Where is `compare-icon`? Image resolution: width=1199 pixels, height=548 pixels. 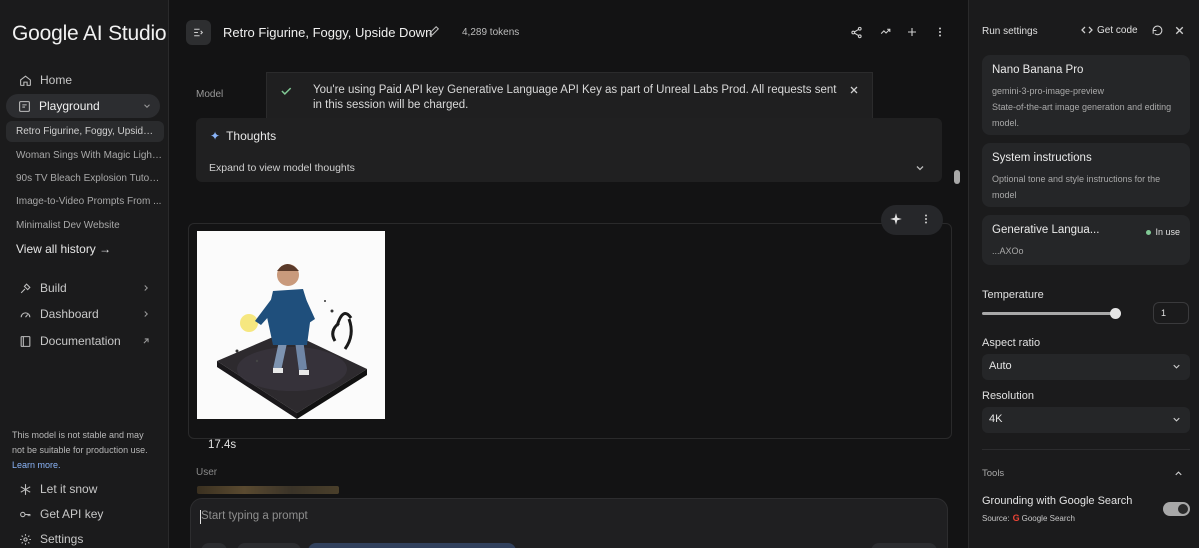 compare-icon is located at coordinates (885, 31).